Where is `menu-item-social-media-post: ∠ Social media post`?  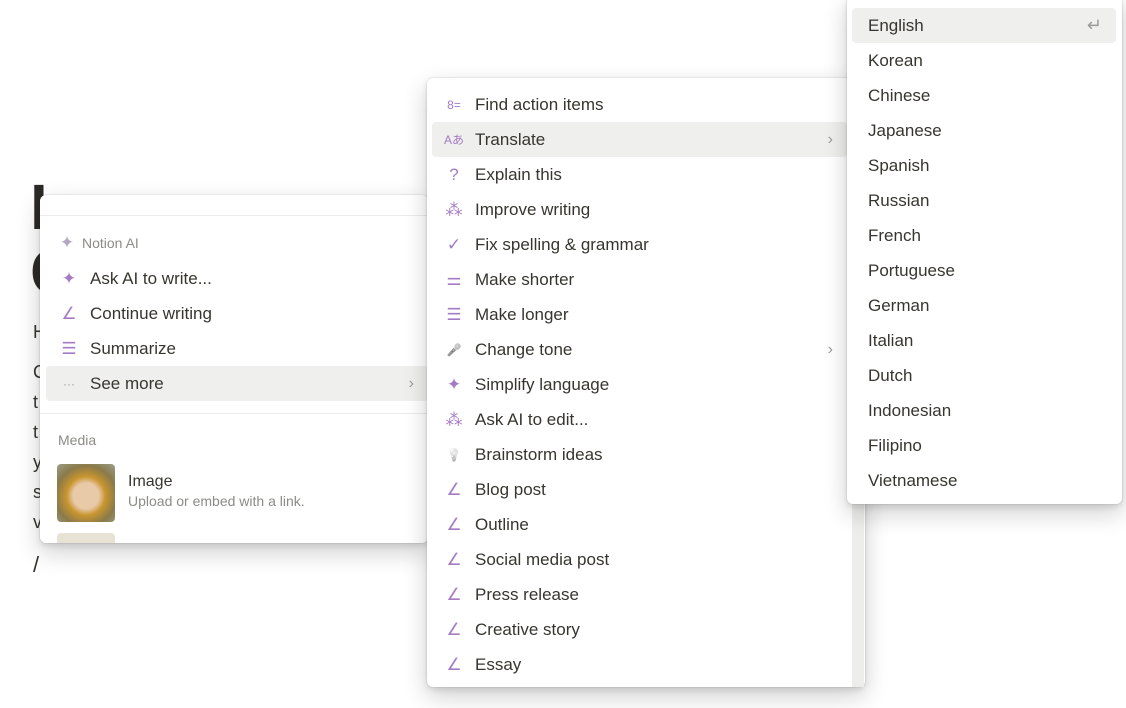 menu-item-social-media-post: ∠ Social media post is located at coordinates (639, 559).